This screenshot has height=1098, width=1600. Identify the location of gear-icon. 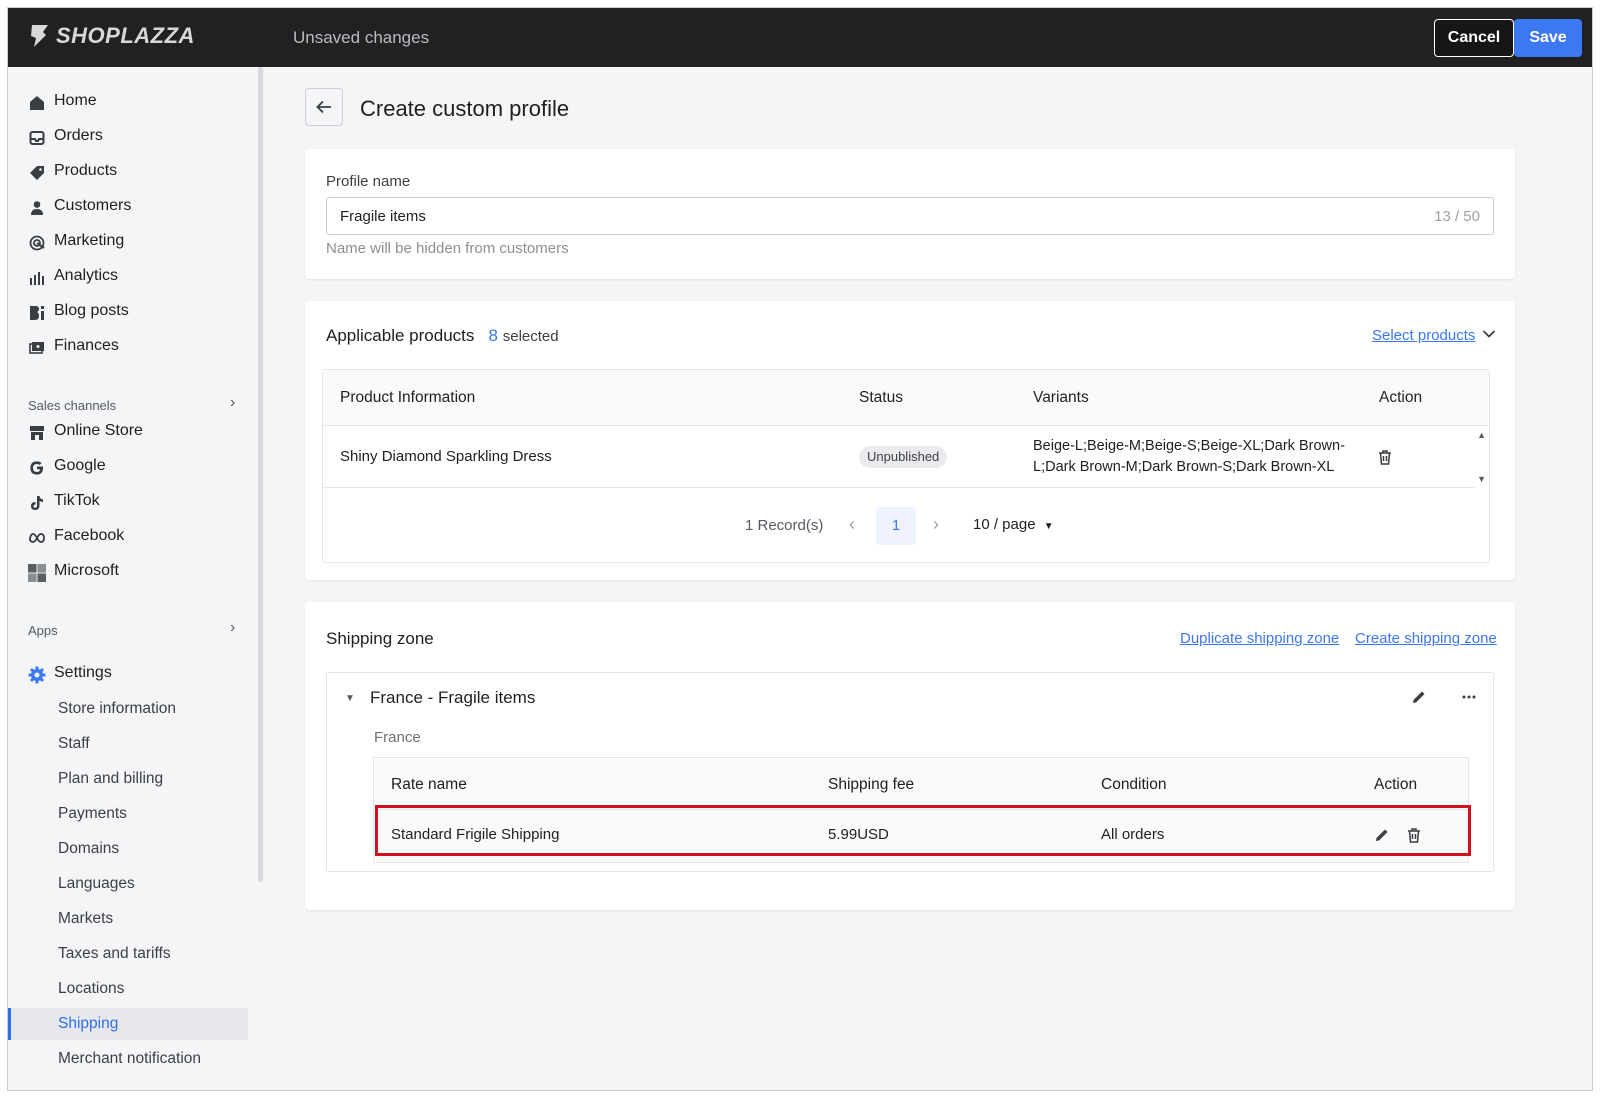
(37, 675).